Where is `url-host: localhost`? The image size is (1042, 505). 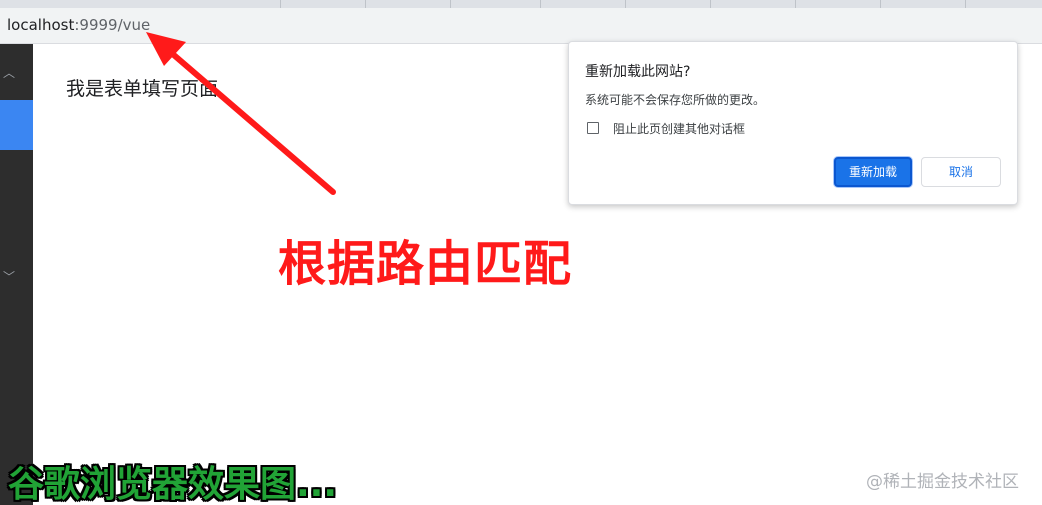 url-host: localhost is located at coordinates (41, 25).